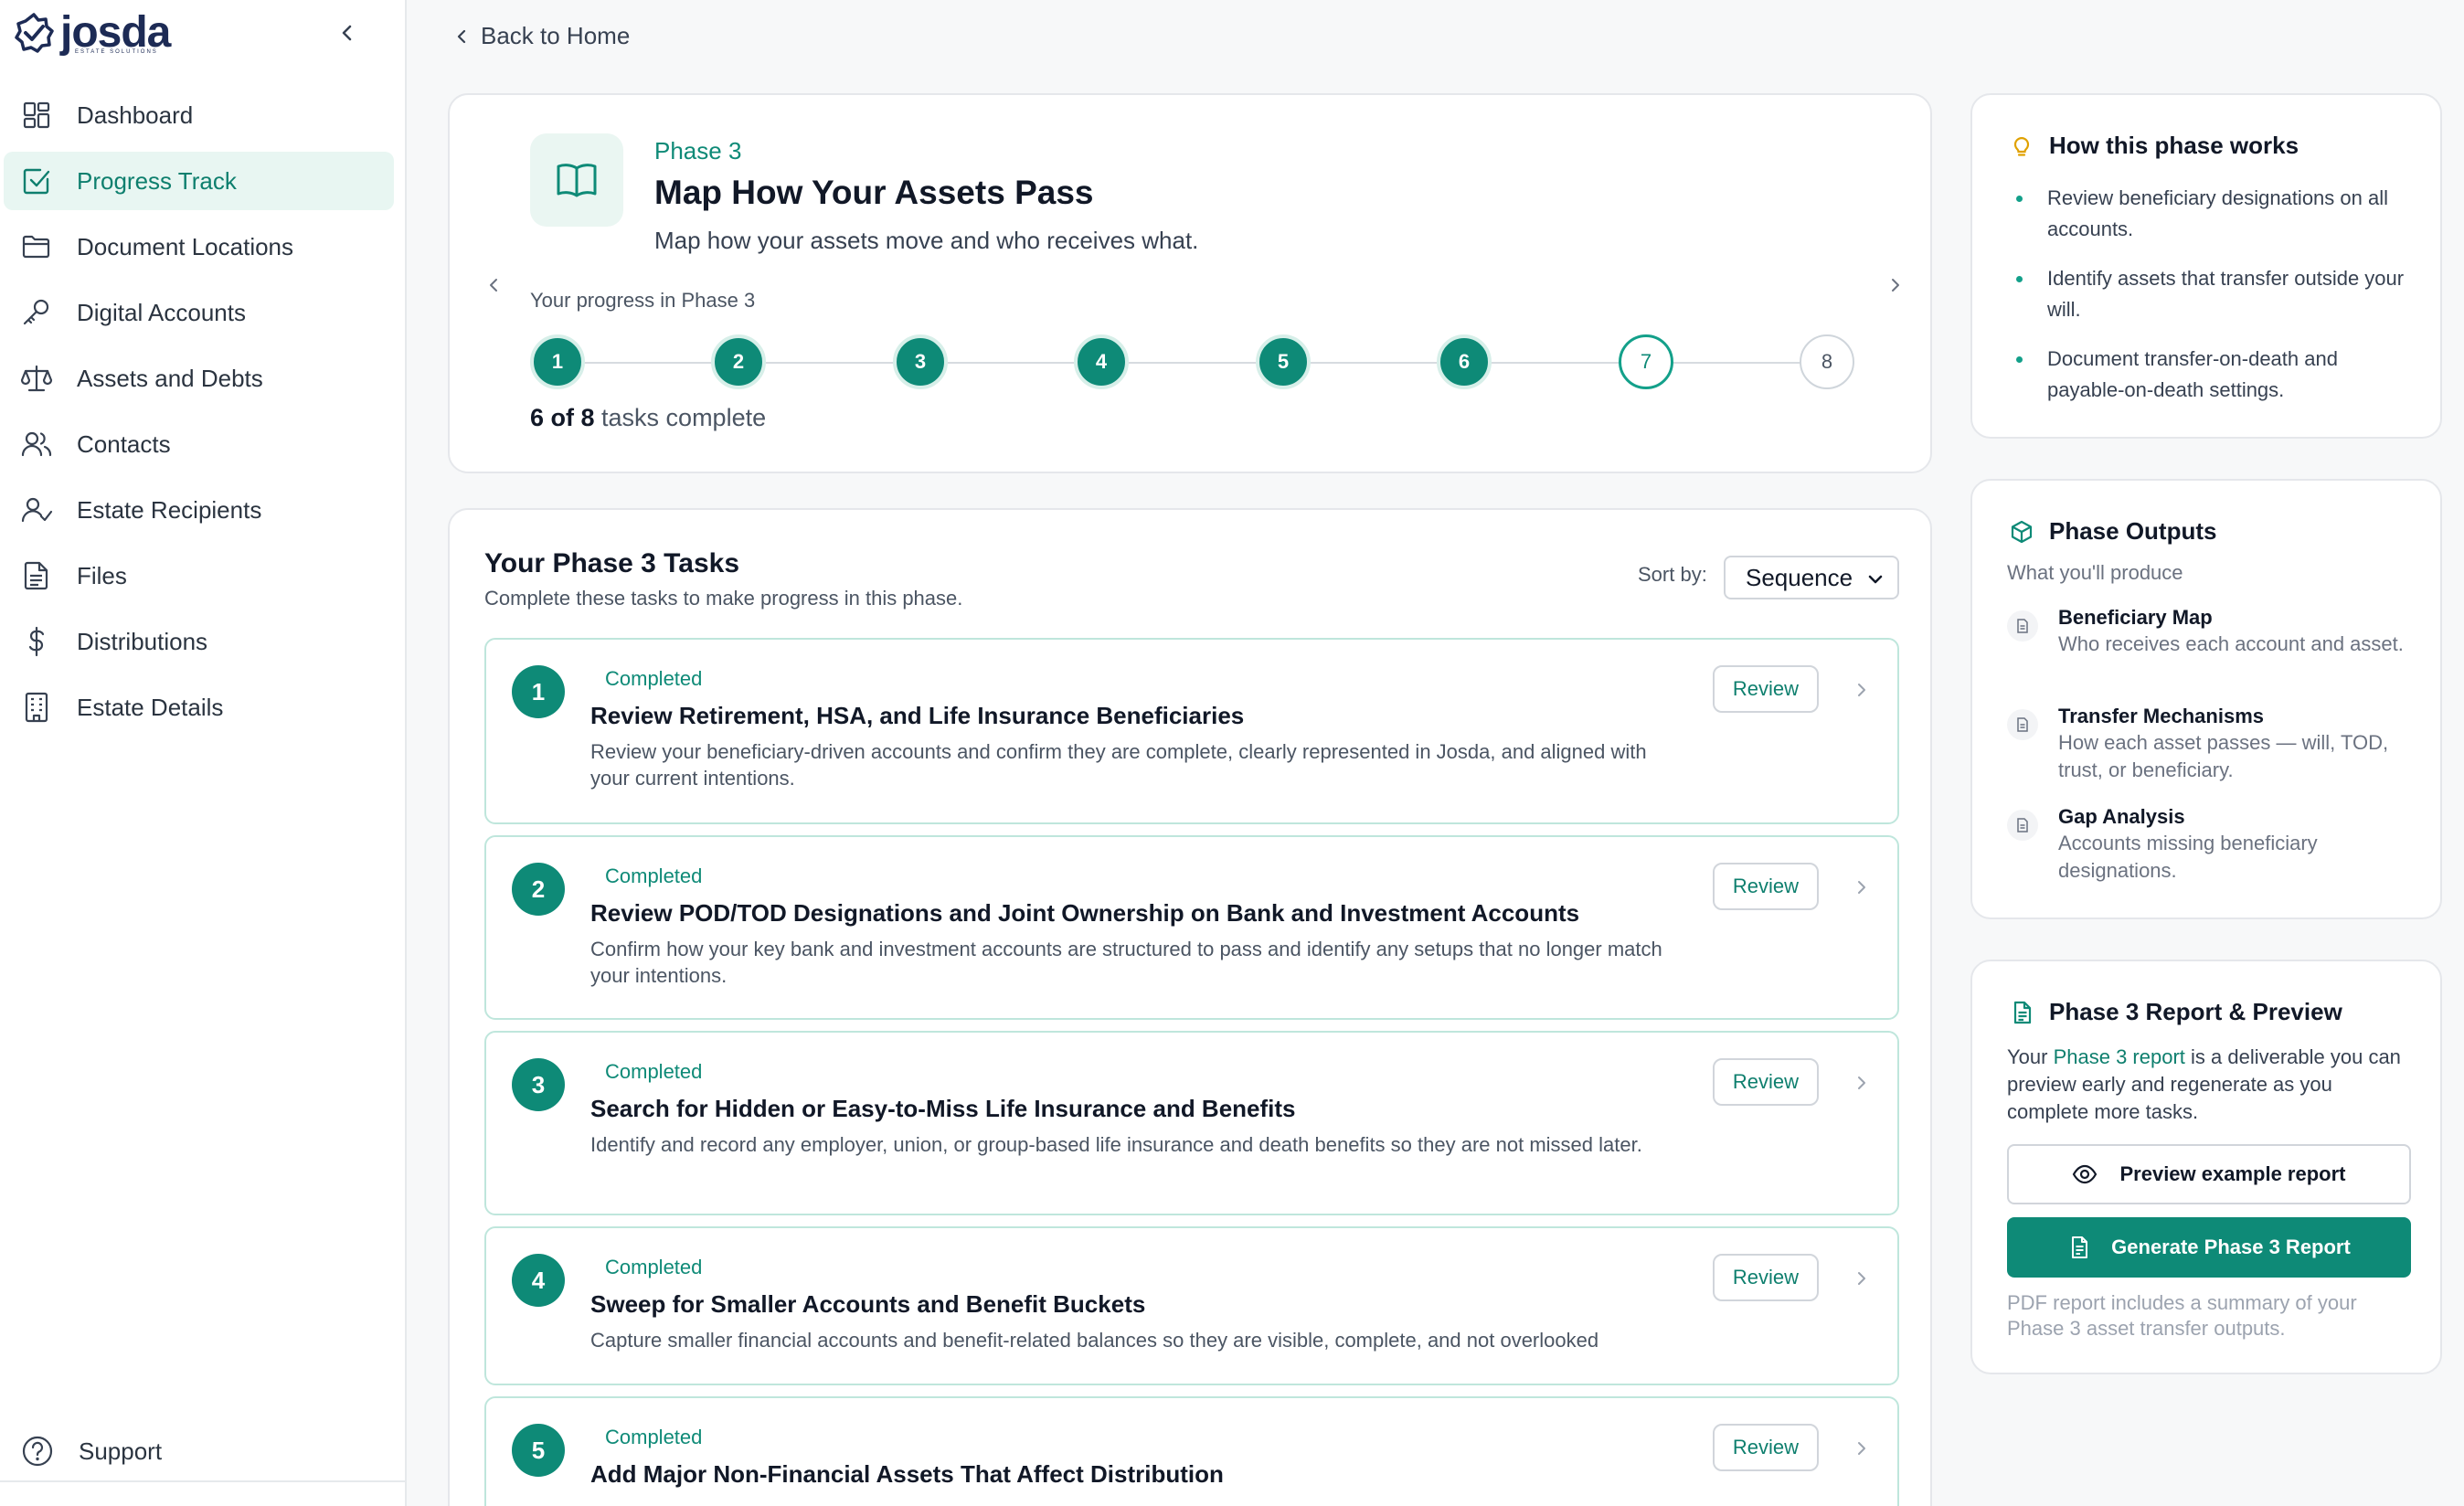 This screenshot has height=1506, width=2464. I want to click on lightbulb-icon, so click(2021, 146).